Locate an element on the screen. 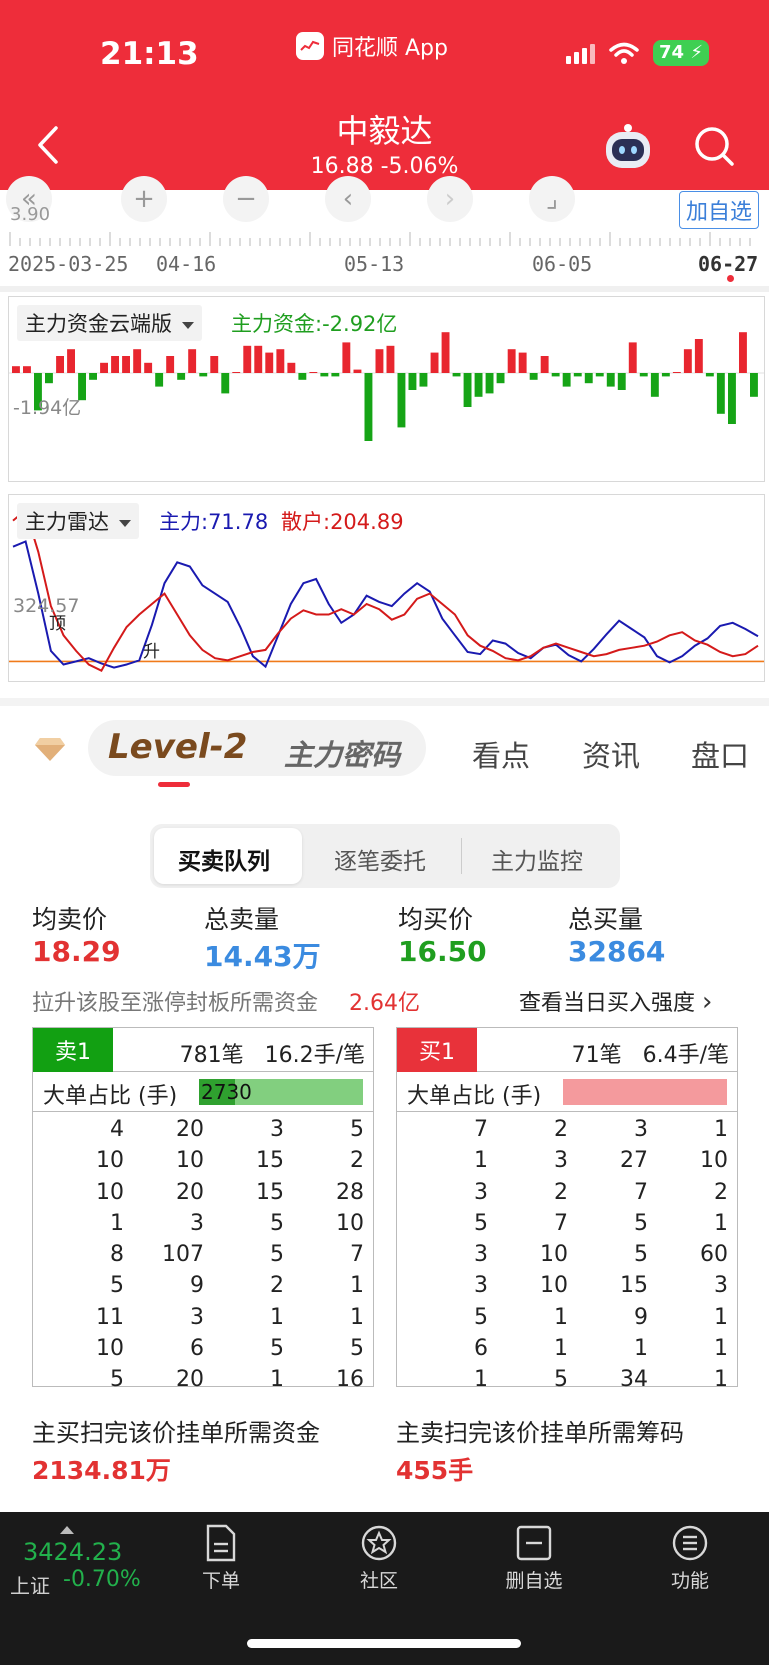  buy-strength-link: 查看当日买入强度 › is located at coordinates (615, 1001).